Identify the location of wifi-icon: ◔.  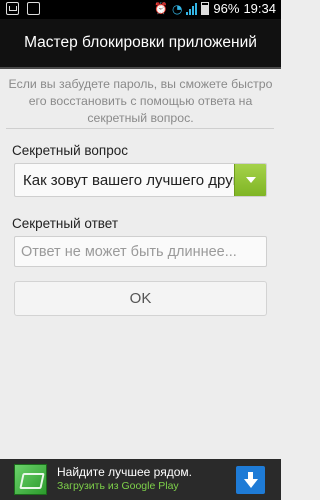
(177, 8).